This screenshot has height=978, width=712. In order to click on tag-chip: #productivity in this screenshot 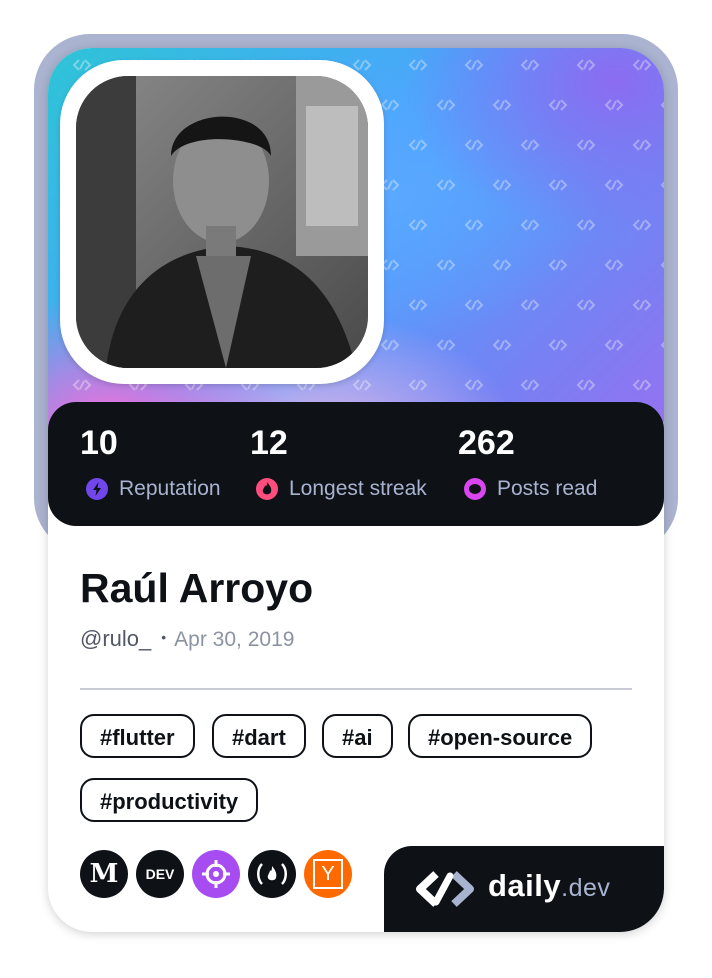, I will do `click(169, 800)`.